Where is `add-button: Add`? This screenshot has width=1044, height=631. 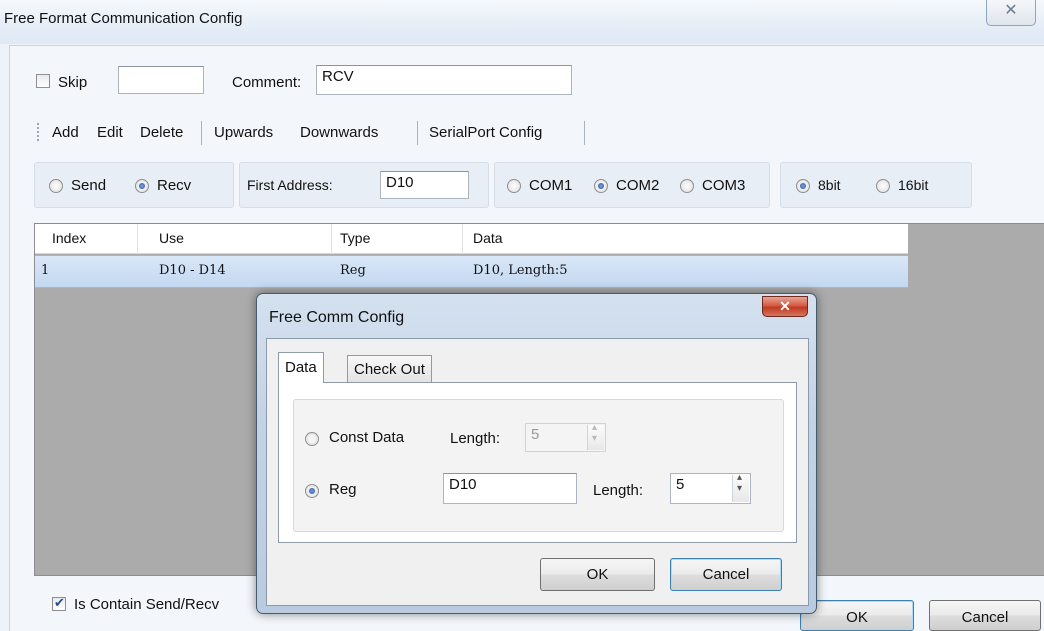
add-button: Add is located at coordinates (65, 132).